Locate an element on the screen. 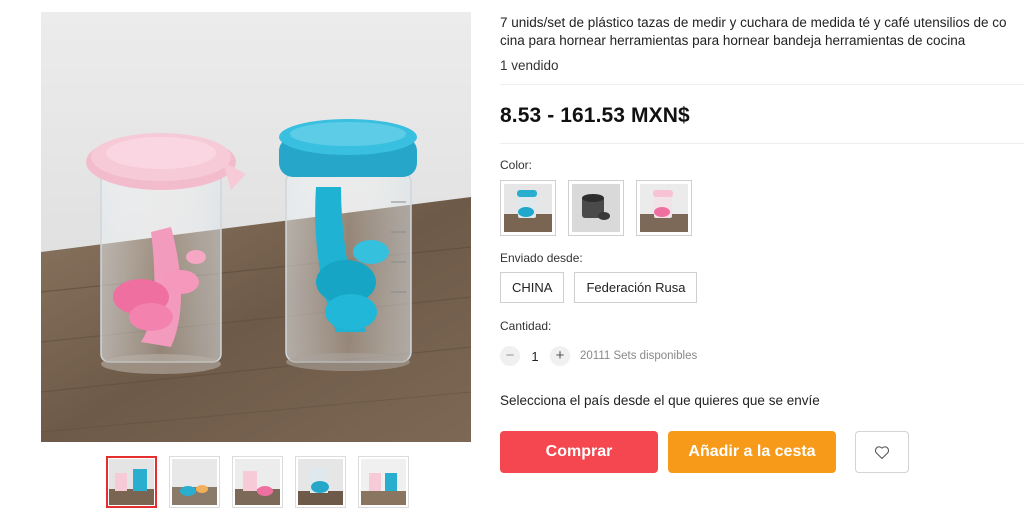 This screenshot has height=532, width=1024. wishlist-button is located at coordinates (882, 452).